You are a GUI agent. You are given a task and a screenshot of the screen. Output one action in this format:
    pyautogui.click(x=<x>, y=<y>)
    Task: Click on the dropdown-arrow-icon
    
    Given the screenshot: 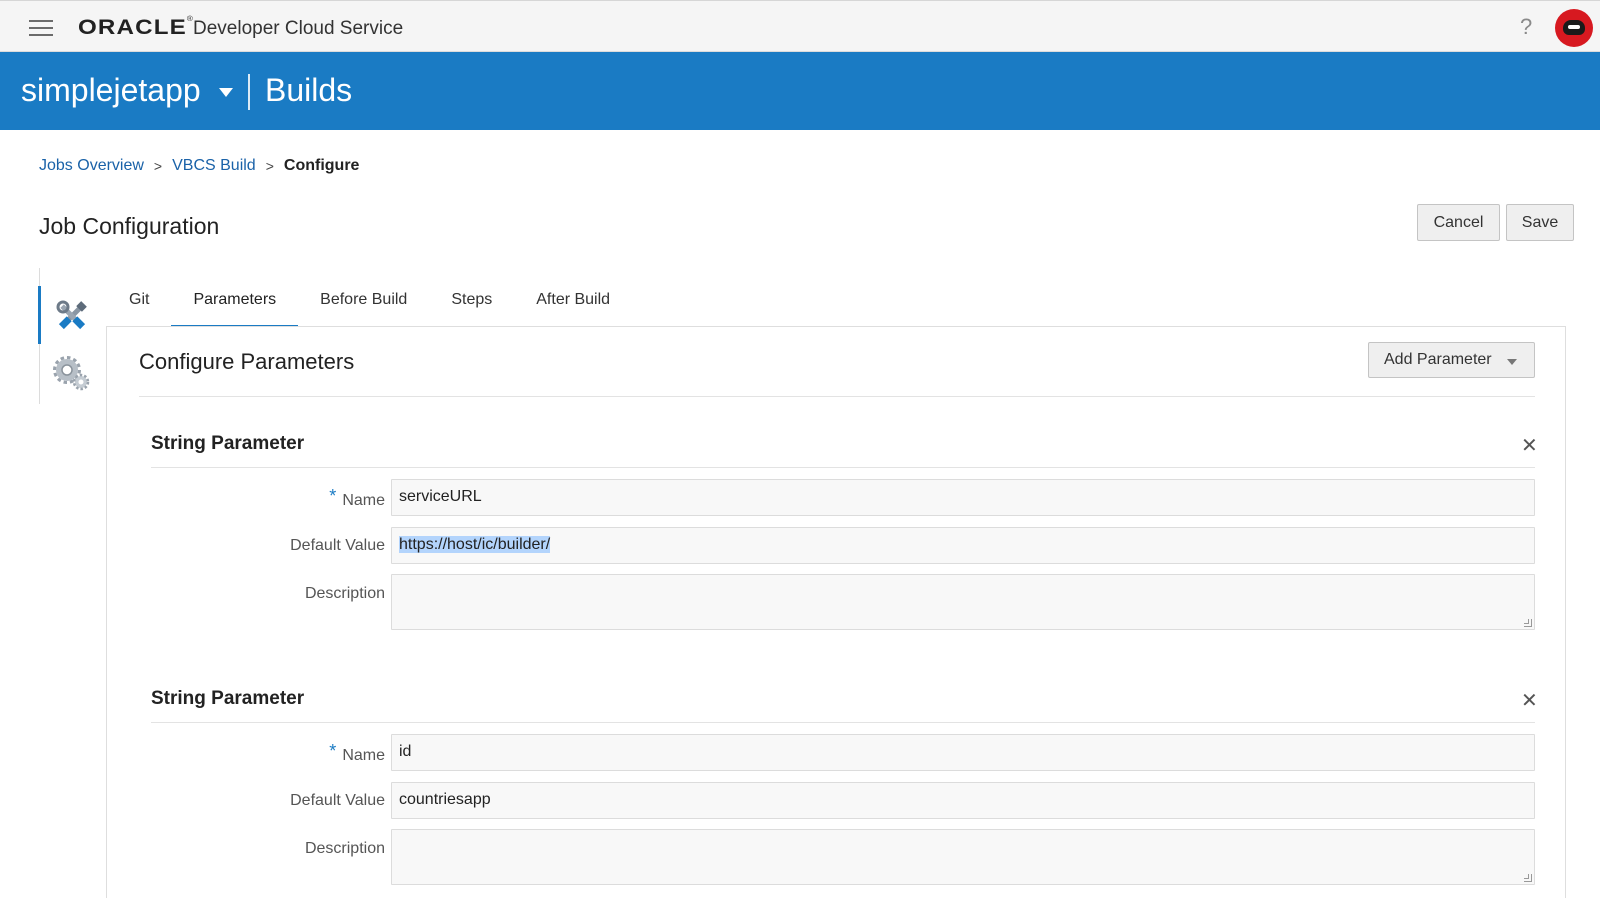 What is the action you would take?
    pyautogui.click(x=1512, y=362)
    